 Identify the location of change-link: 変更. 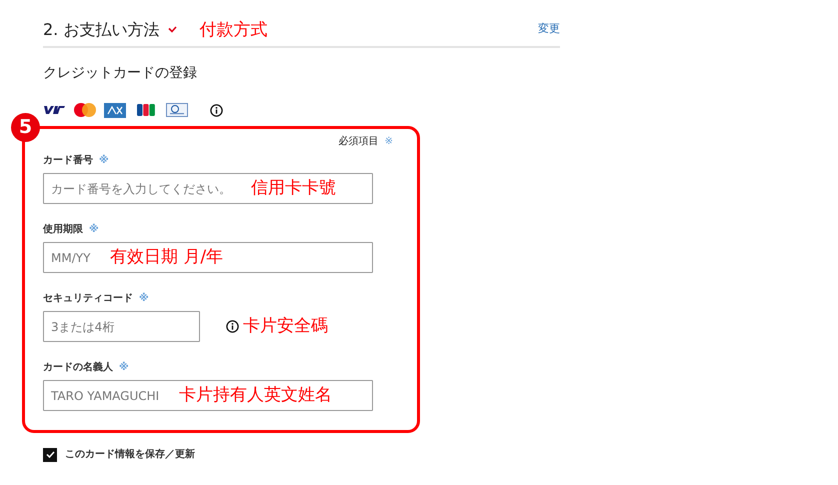
(549, 33).